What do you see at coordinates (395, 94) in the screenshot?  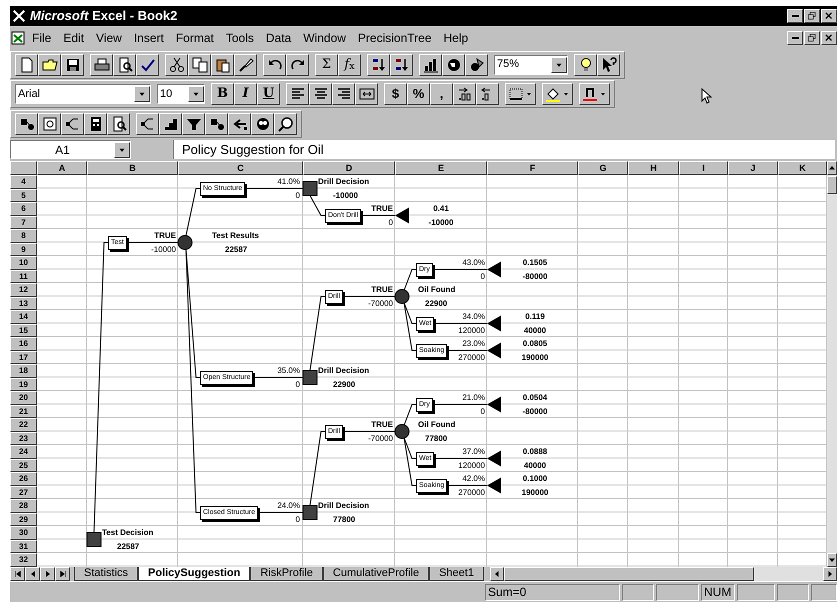 I see `currency-button: $` at bounding box center [395, 94].